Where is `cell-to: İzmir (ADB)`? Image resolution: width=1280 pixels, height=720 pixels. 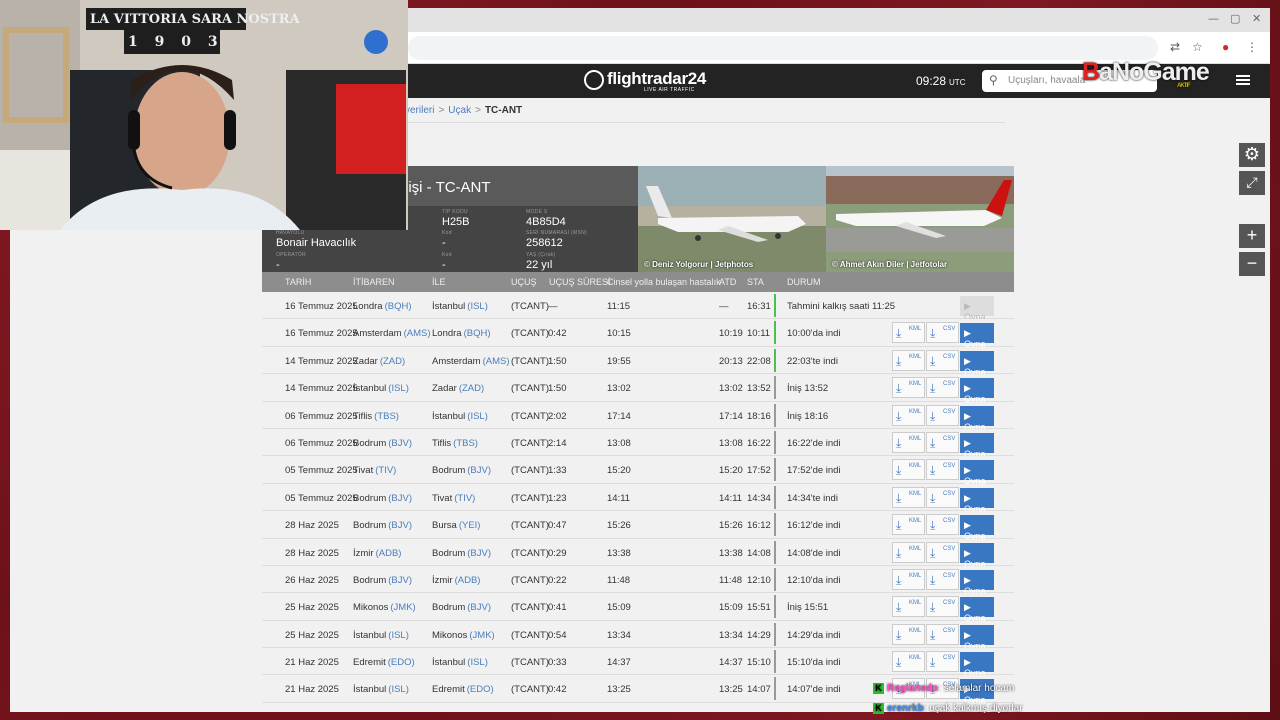 cell-to: İzmir (ADB) is located at coordinates (456, 580).